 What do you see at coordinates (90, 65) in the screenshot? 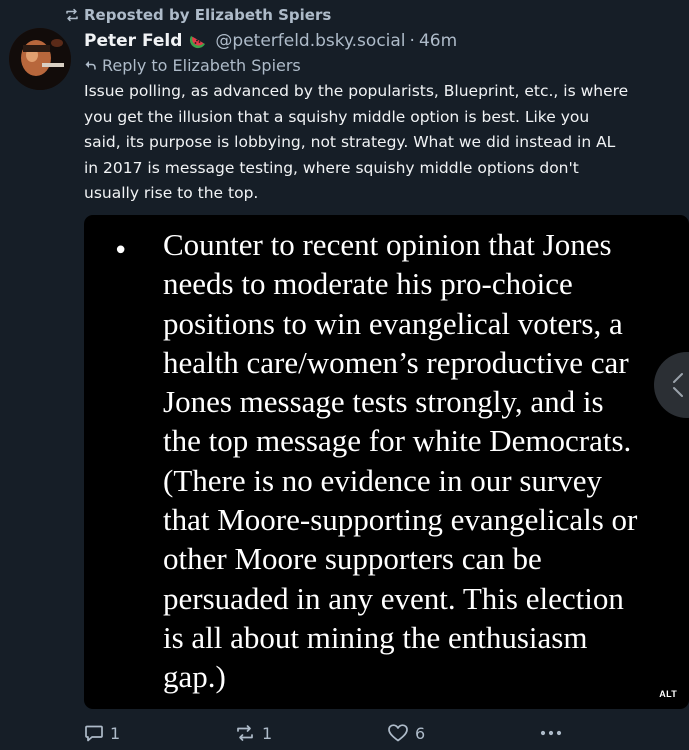
I see `reply-arrow-icon` at bounding box center [90, 65].